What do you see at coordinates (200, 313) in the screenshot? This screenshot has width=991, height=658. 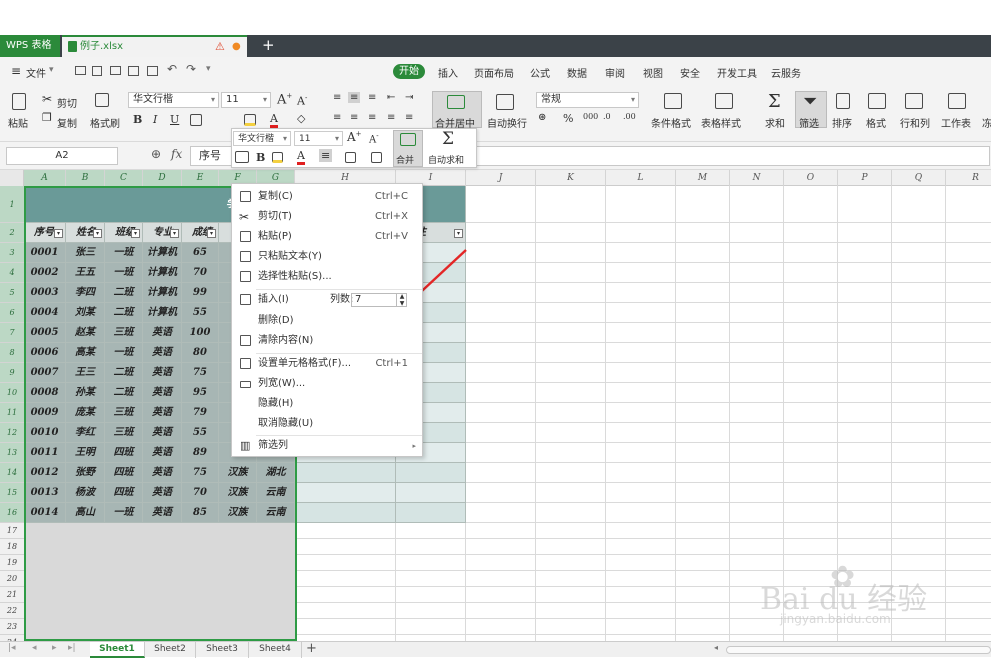 I see `table-cell: 55` at bounding box center [200, 313].